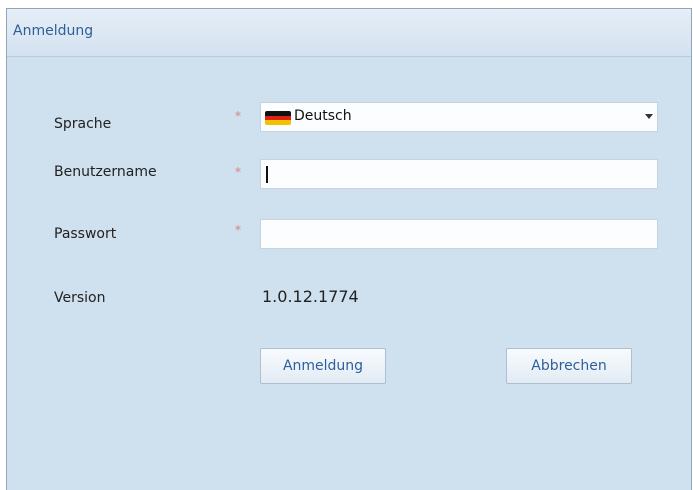 Image resolution: width=693 pixels, height=490 pixels. What do you see at coordinates (323, 116) in the screenshot?
I see `language-selected-value: Deutsch` at bounding box center [323, 116].